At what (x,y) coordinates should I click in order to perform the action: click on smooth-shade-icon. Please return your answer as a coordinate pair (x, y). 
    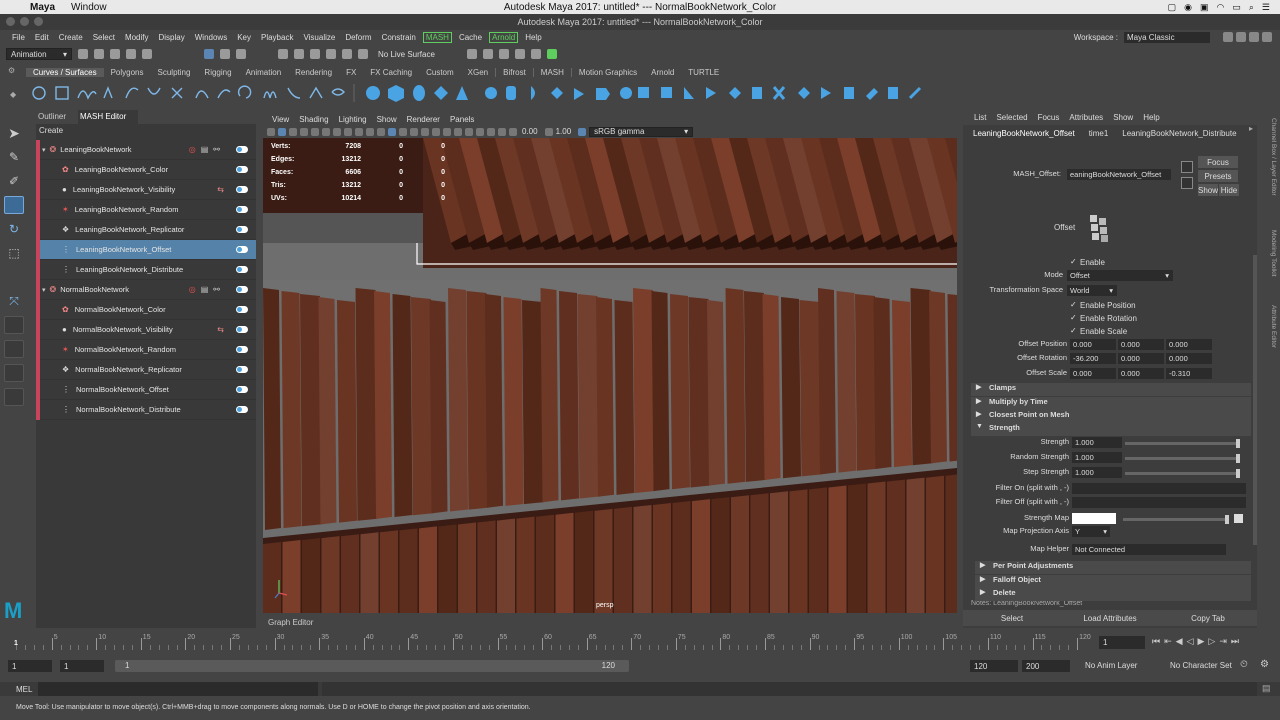
    Looking at the image, I should click on (392, 131).